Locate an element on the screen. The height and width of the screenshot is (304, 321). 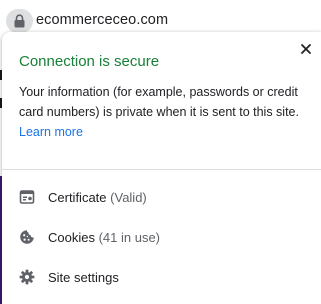
learn-more-link: Learn more is located at coordinates (51, 132).